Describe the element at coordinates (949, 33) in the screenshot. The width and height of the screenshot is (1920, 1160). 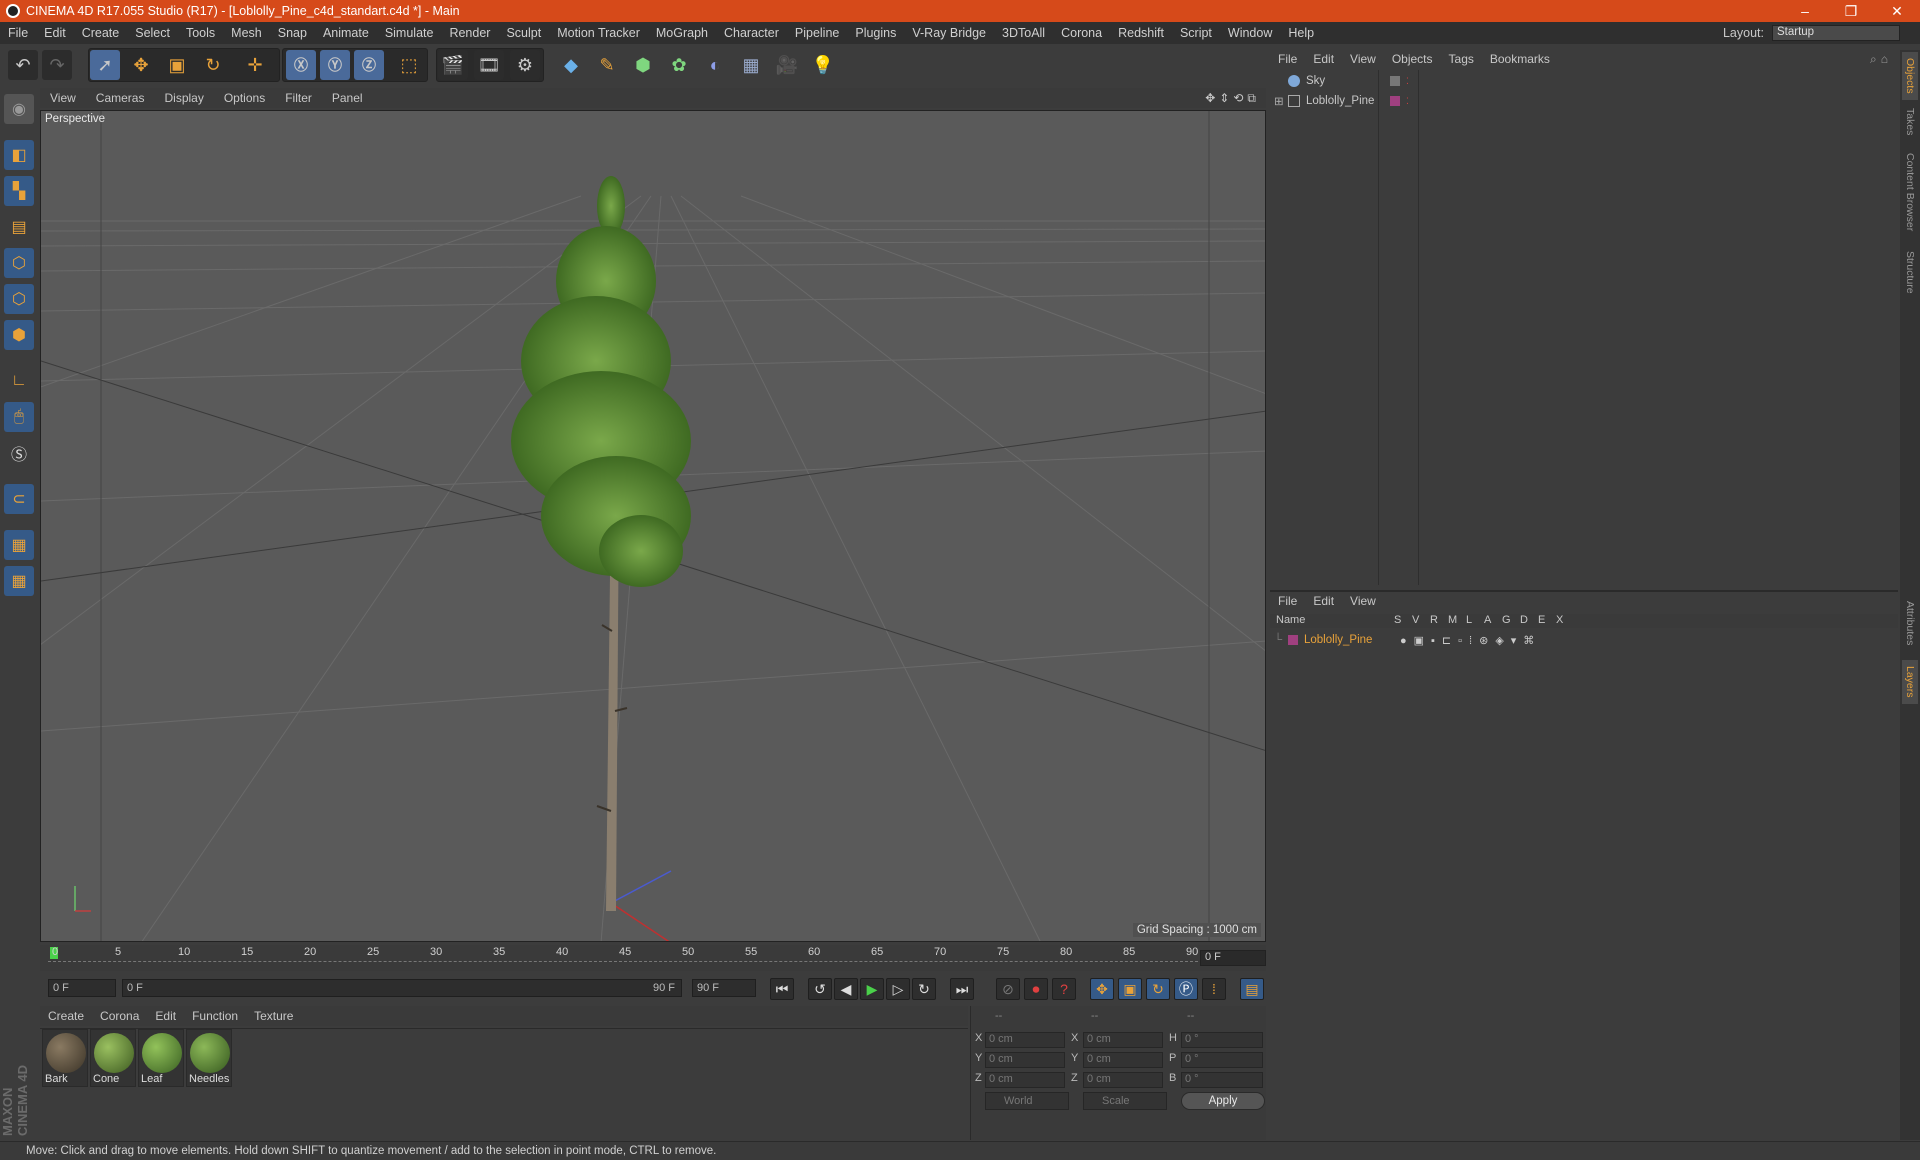
I see `menu-vray-bridge: V-Ray Bridge` at that location.